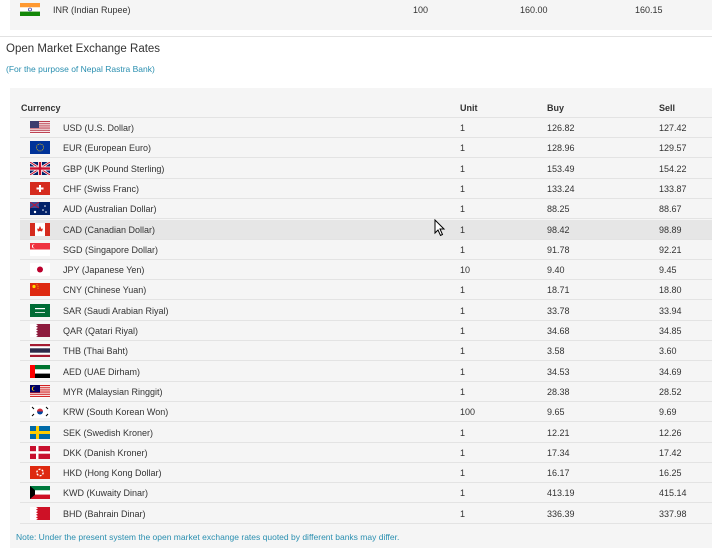  What do you see at coordinates (558, 391) in the screenshot?
I see `buy-rate: 28.38` at bounding box center [558, 391].